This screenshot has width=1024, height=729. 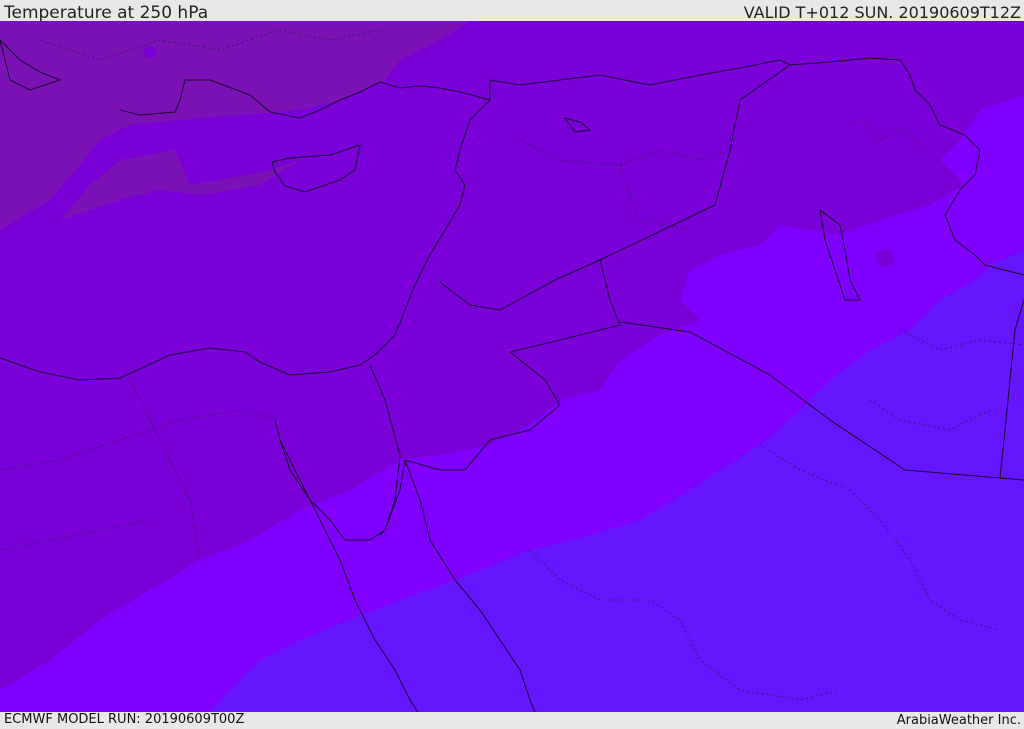 I want to click on credit: ArabiaWeather Inc., so click(x=958, y=720).